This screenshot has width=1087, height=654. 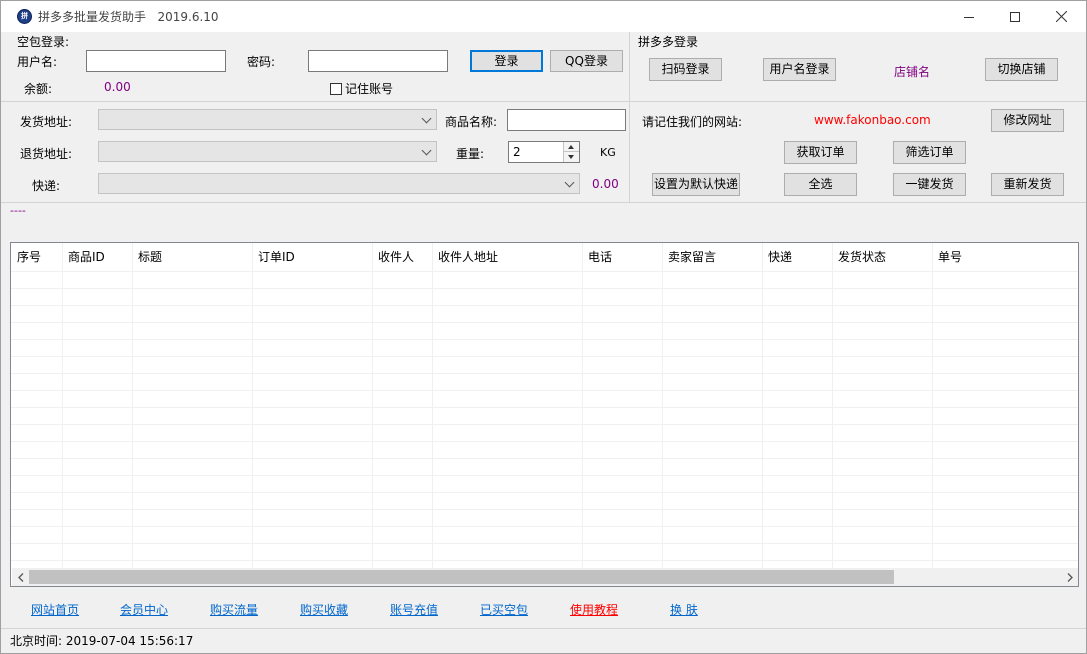 I want to click on select-all-button: 全选, so click(x=820, y=184).